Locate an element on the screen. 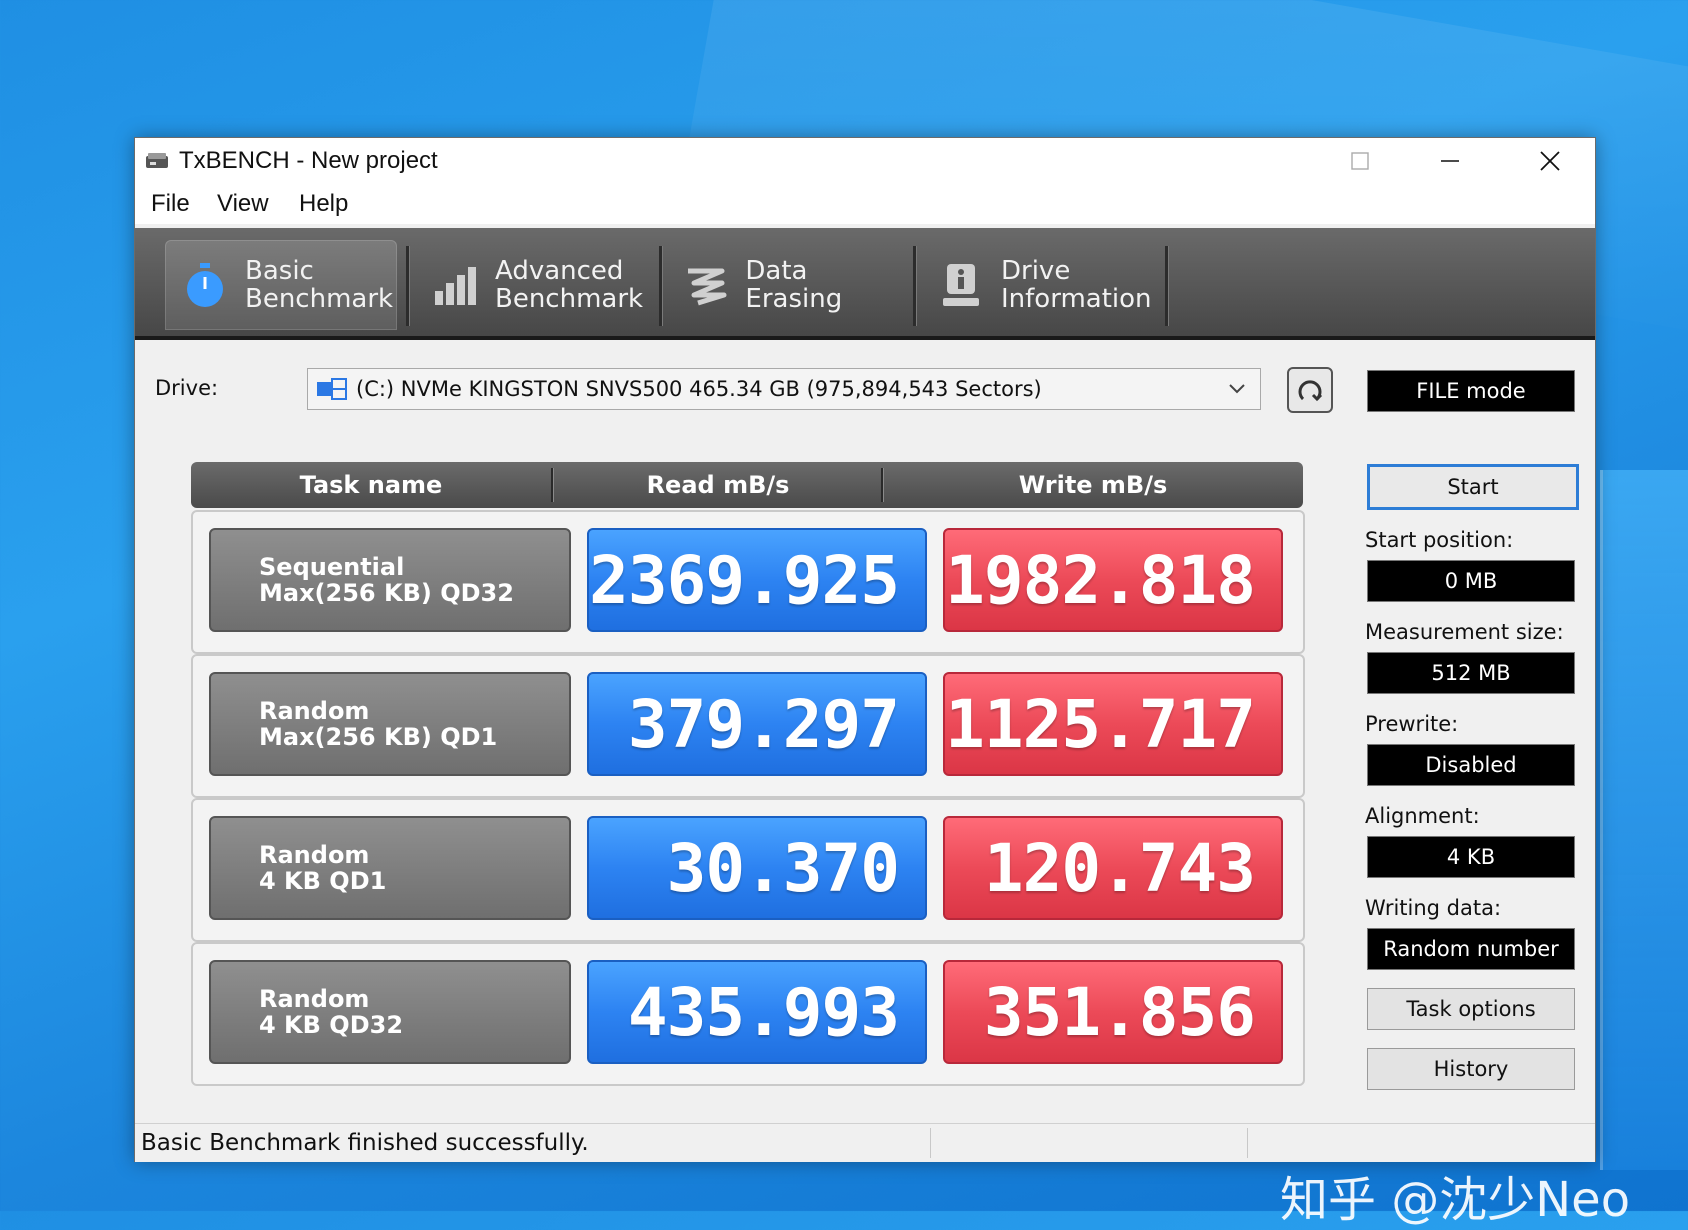  app-drive-icon is located at coordinates (157, 160).